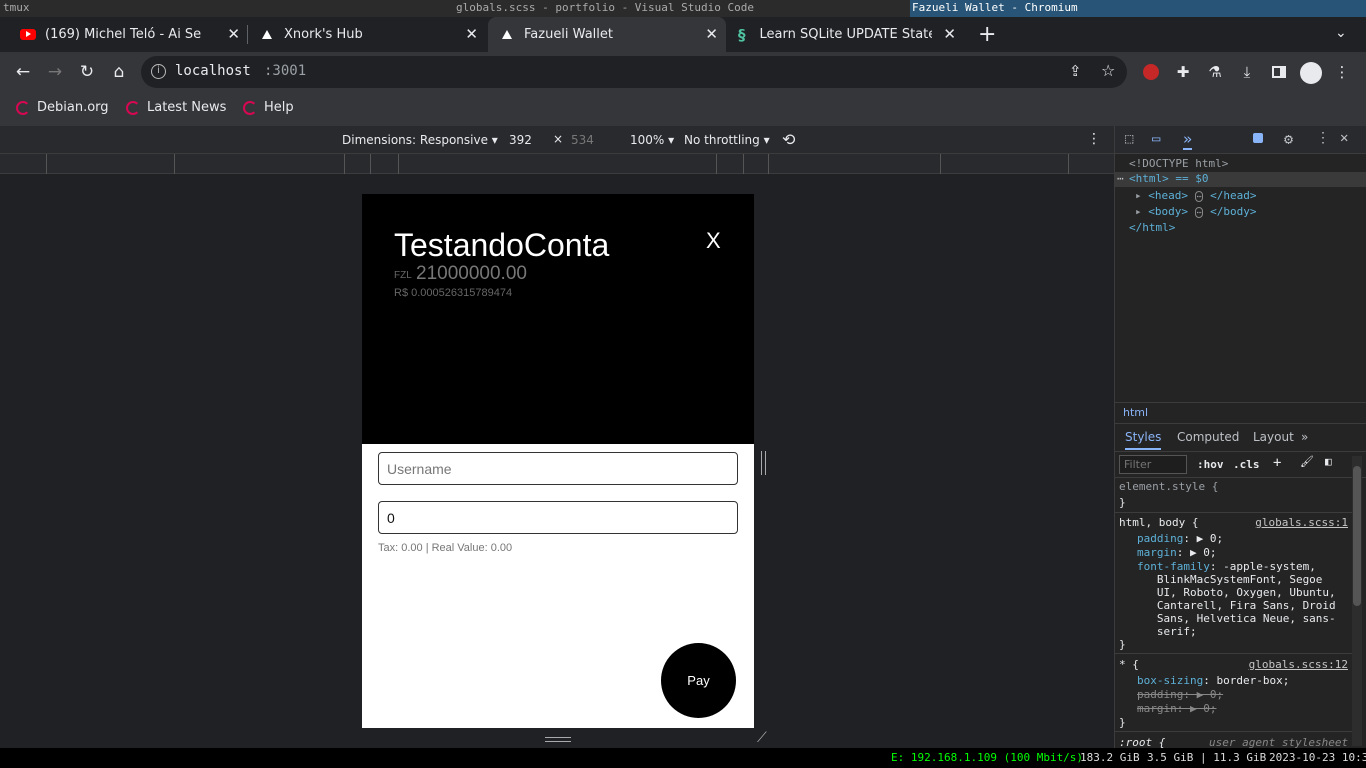 The height and width of the screenshot is (768, 1366). I want to click on tab-youtube: (169) Michel Teló - Ai Se ✕, so click(130, 34).